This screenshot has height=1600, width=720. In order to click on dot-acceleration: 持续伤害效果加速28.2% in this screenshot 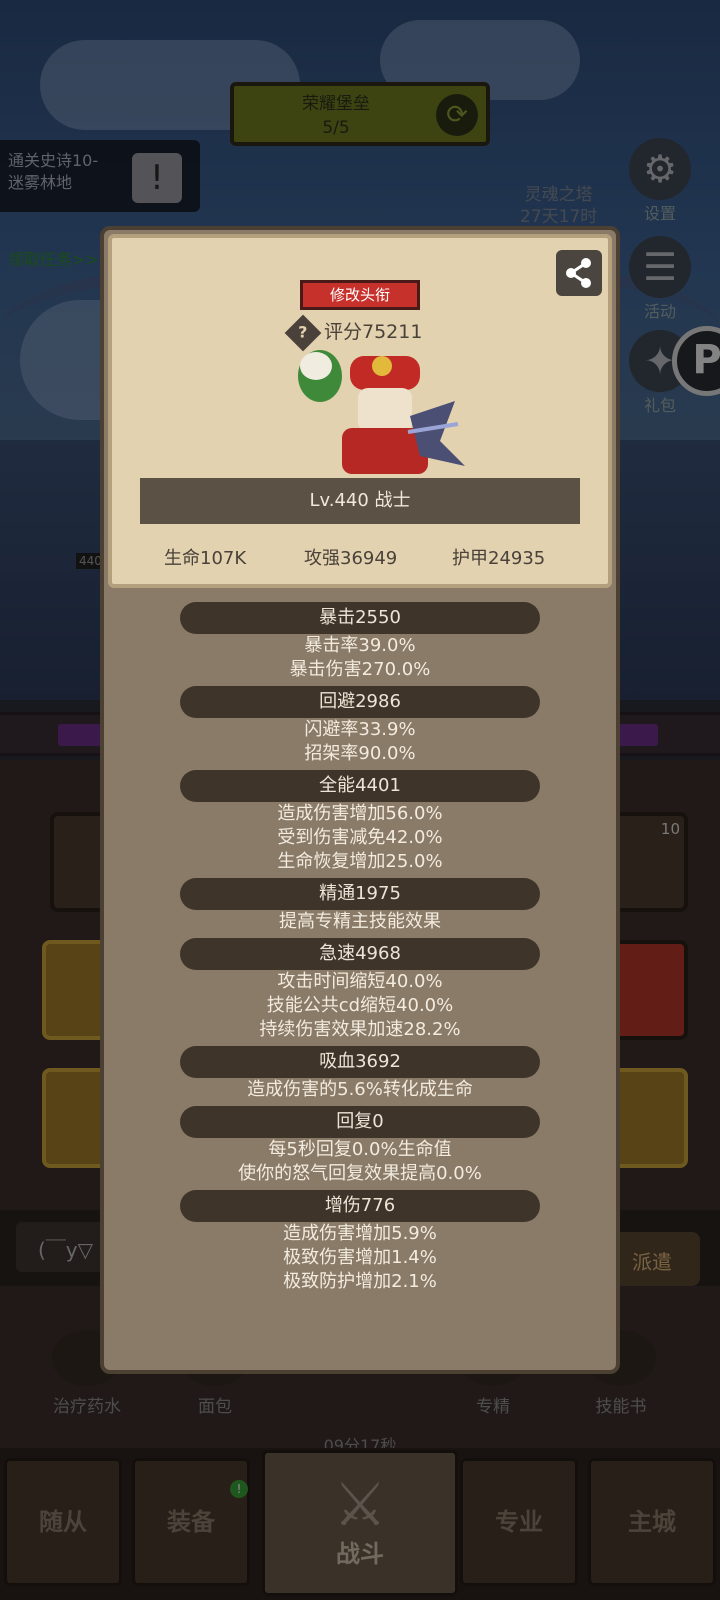, I will do `click(360, 1029)`.